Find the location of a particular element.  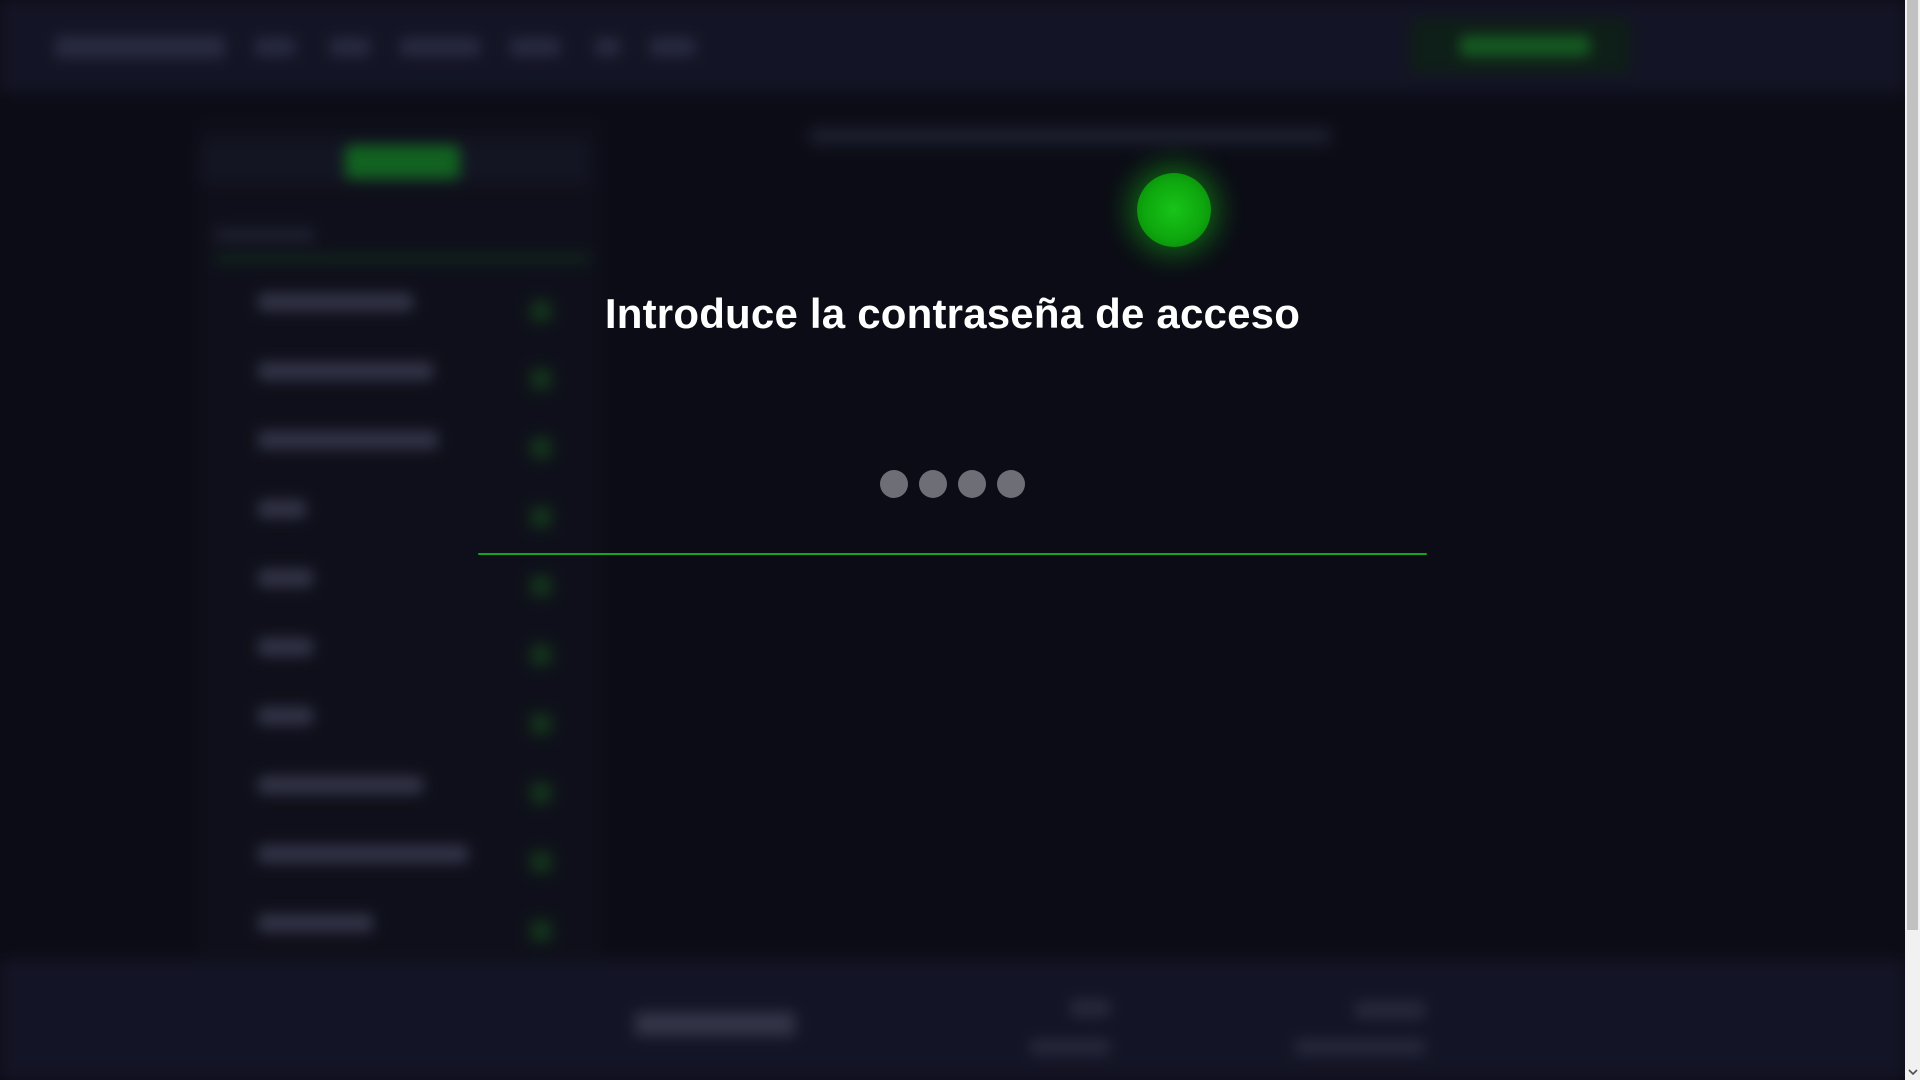

status-orb-icon is located at coordinates (1174, 210).